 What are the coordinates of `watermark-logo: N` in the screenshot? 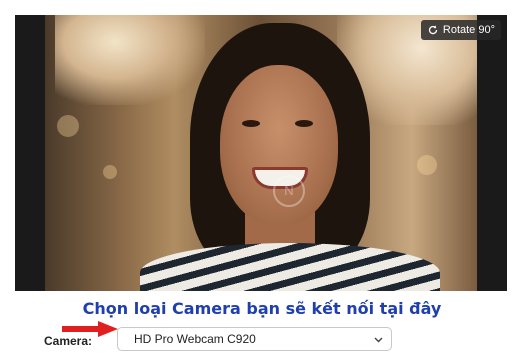 It's located at (289, 191).